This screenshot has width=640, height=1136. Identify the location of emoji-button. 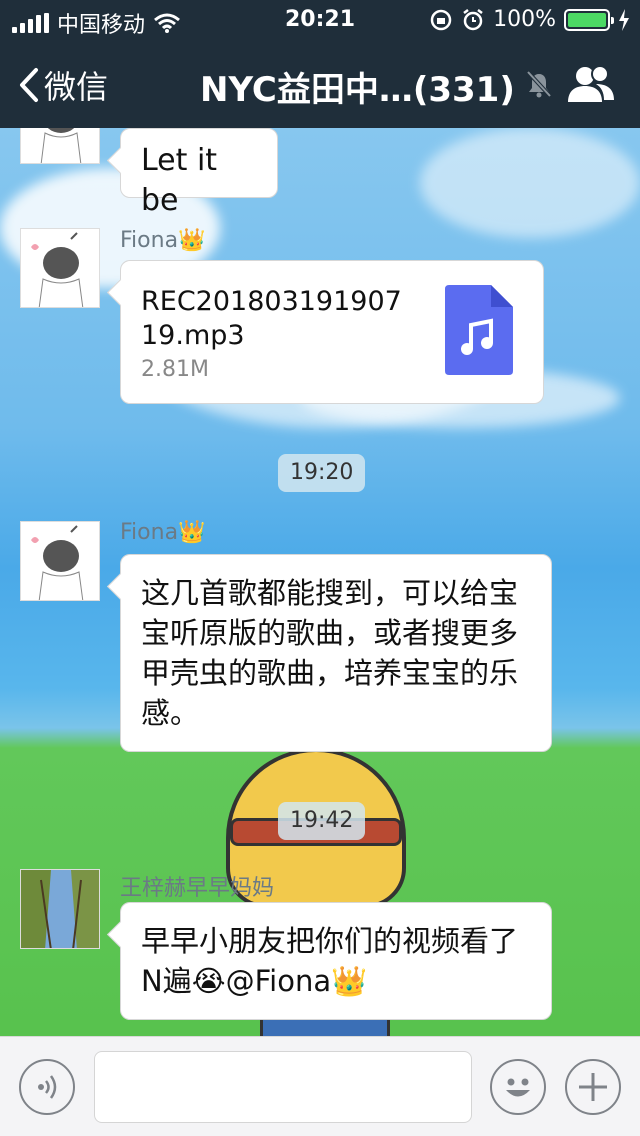
(518, 1087).